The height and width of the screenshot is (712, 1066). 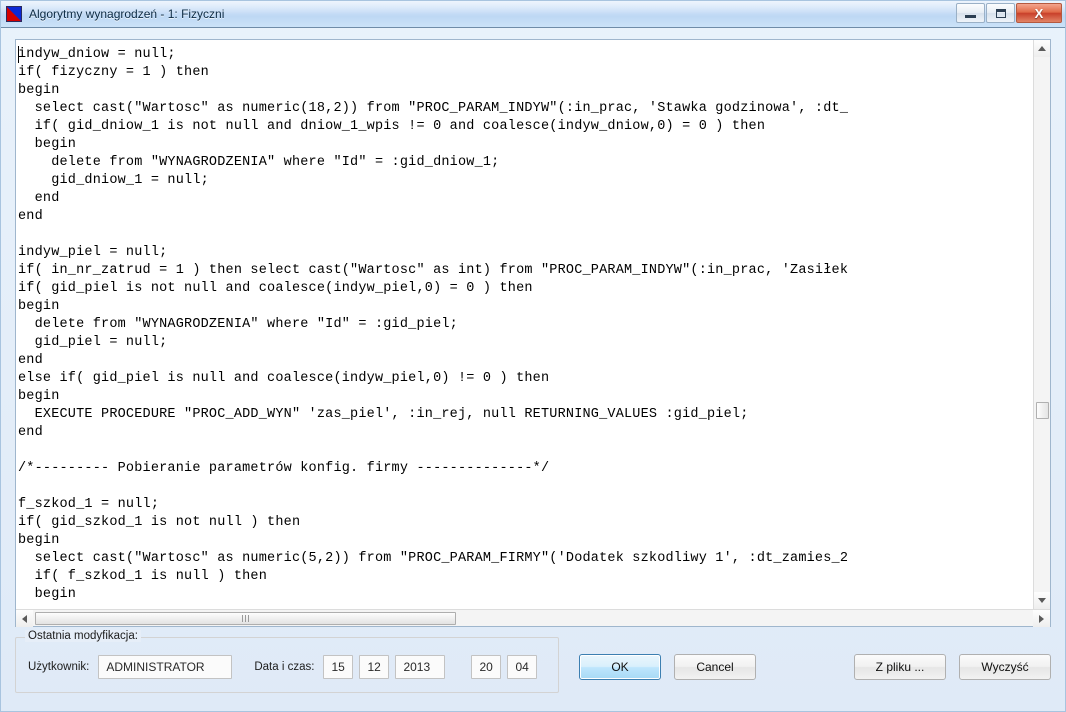 I want to click on chevron-up-icon, so click(x=1042, y=48).